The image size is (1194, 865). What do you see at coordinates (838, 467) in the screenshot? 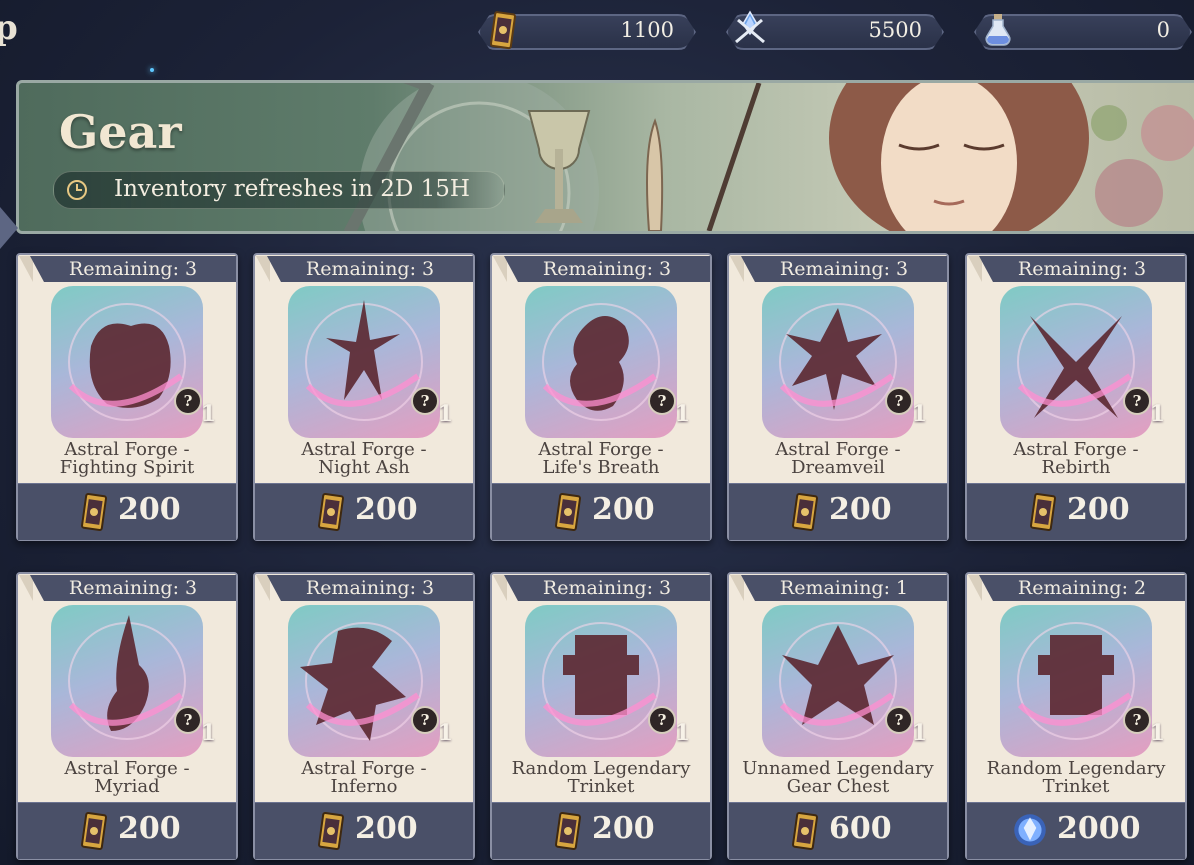
I see `item-name-line2: Dreamveil` at bounding box center [838, 467].